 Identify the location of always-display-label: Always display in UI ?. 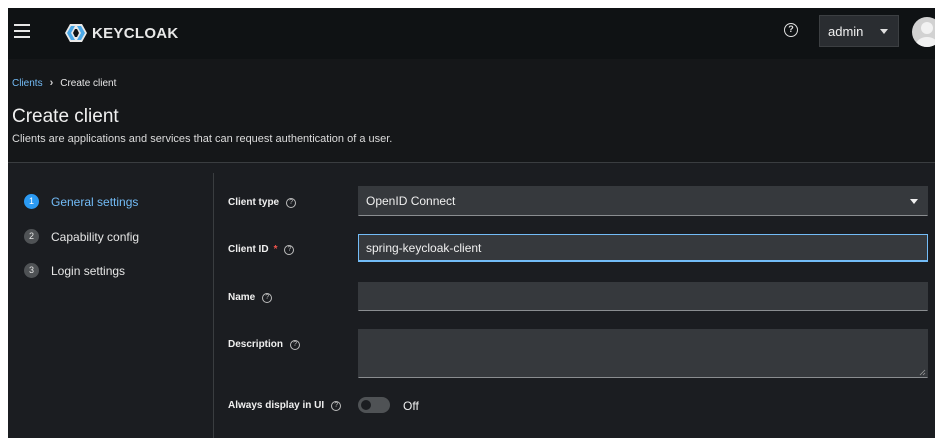
(285, 405).